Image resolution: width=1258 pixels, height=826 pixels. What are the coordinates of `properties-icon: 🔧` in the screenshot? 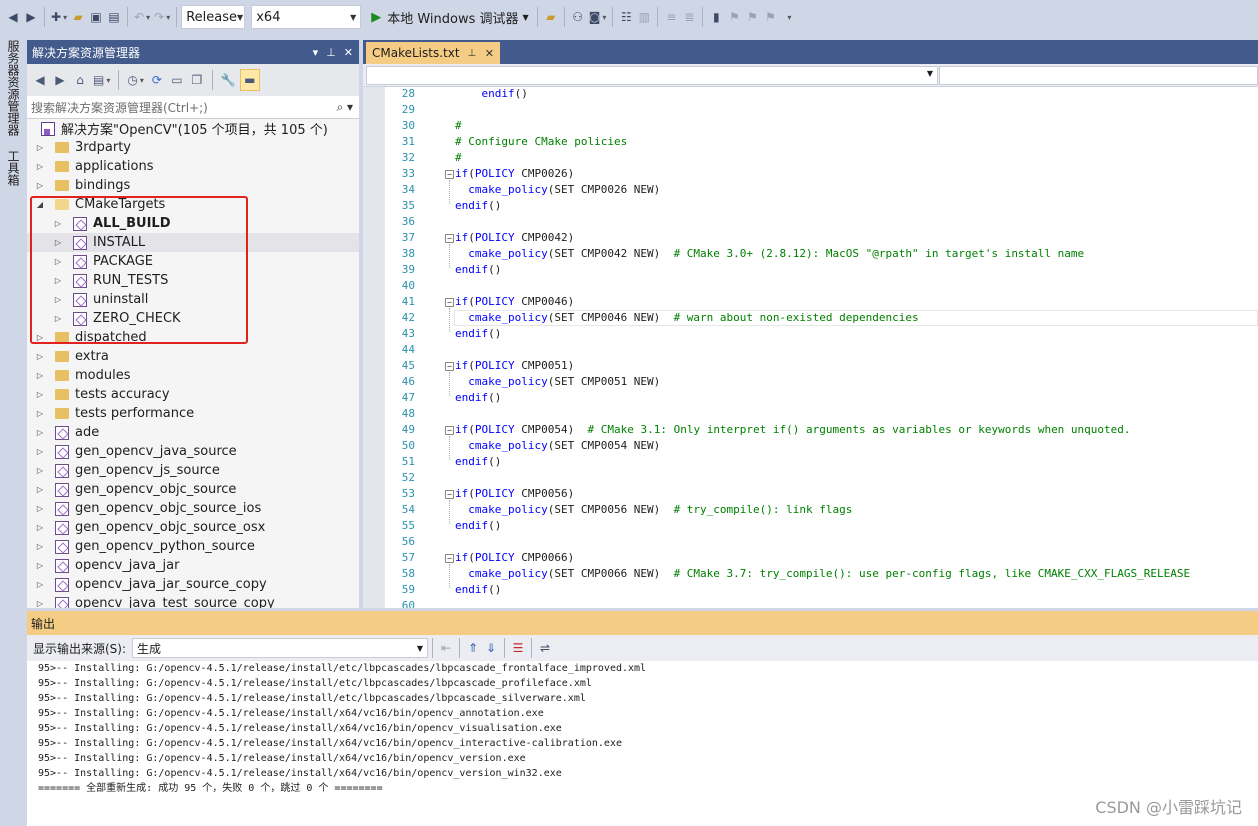 It's located at (228, 80).